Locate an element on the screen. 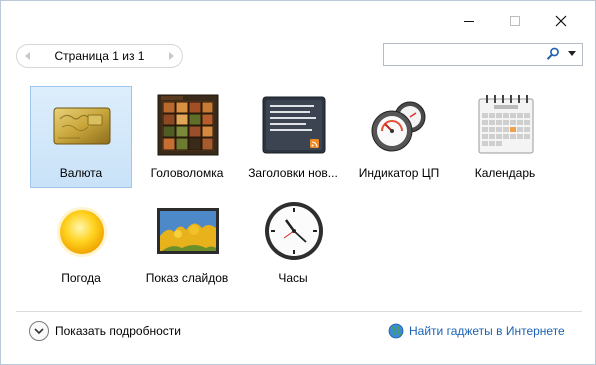 This screenshot has height=365, width=596. page-indicator: Страница 1 из 1 is located at coordinates (99, 56).